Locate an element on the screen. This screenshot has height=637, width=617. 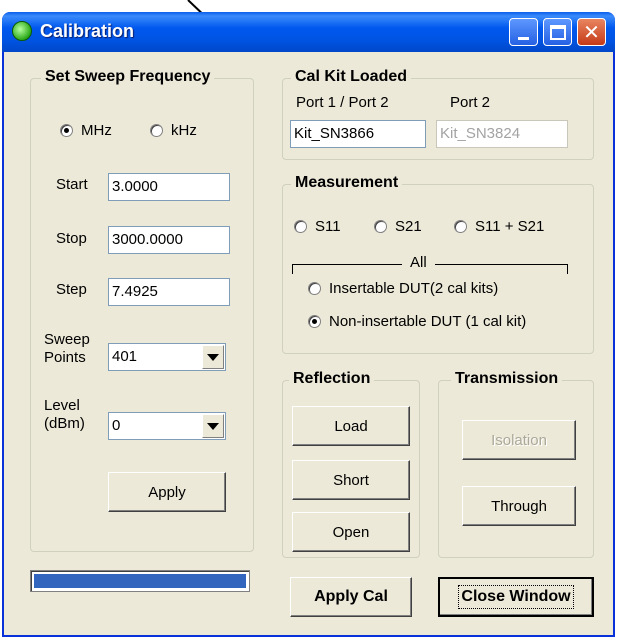
stop-label: Stop is located at coordinates (71, 238).